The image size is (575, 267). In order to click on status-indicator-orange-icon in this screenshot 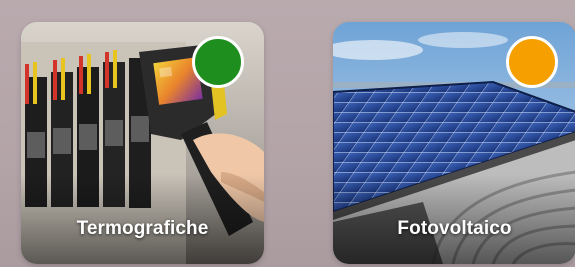, I will do `click(532, 62)`.